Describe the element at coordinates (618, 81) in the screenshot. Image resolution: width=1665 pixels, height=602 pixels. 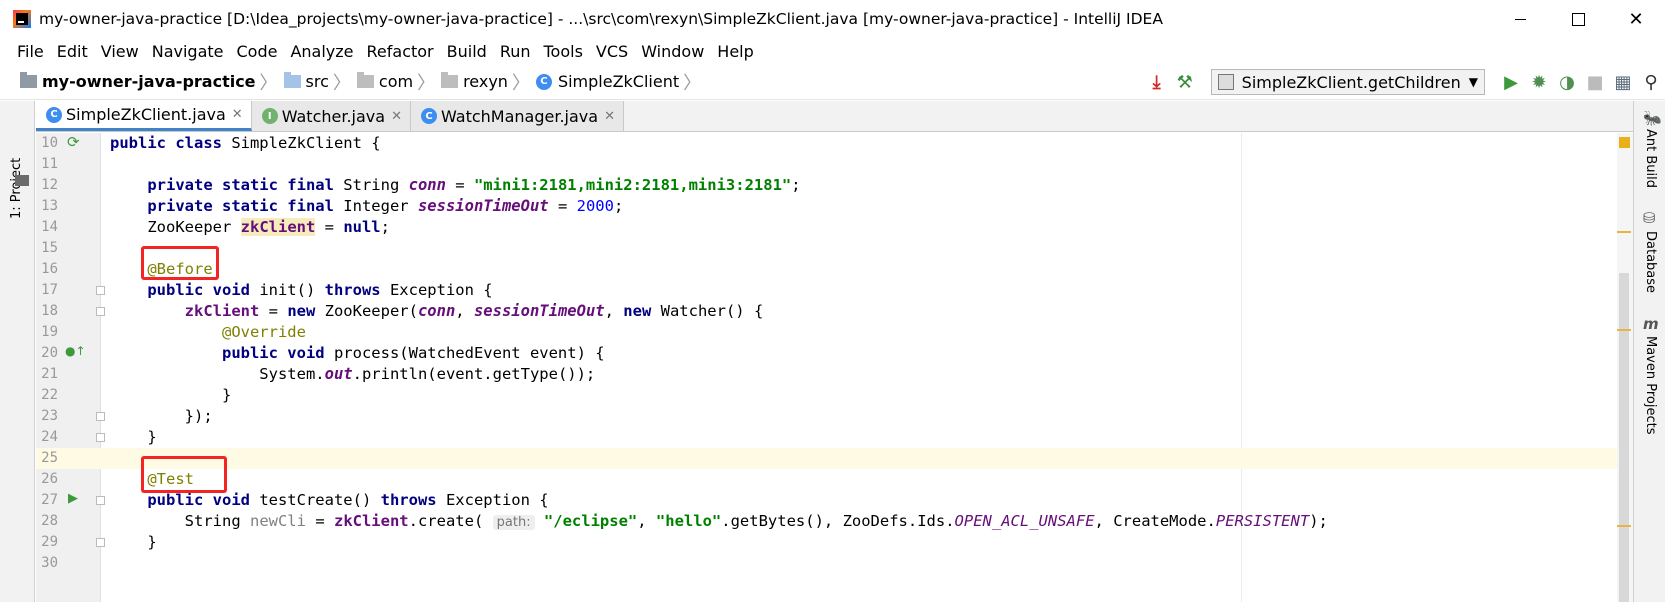
I see `breadcrumb-class-label: SimpleZkClient` at that location.